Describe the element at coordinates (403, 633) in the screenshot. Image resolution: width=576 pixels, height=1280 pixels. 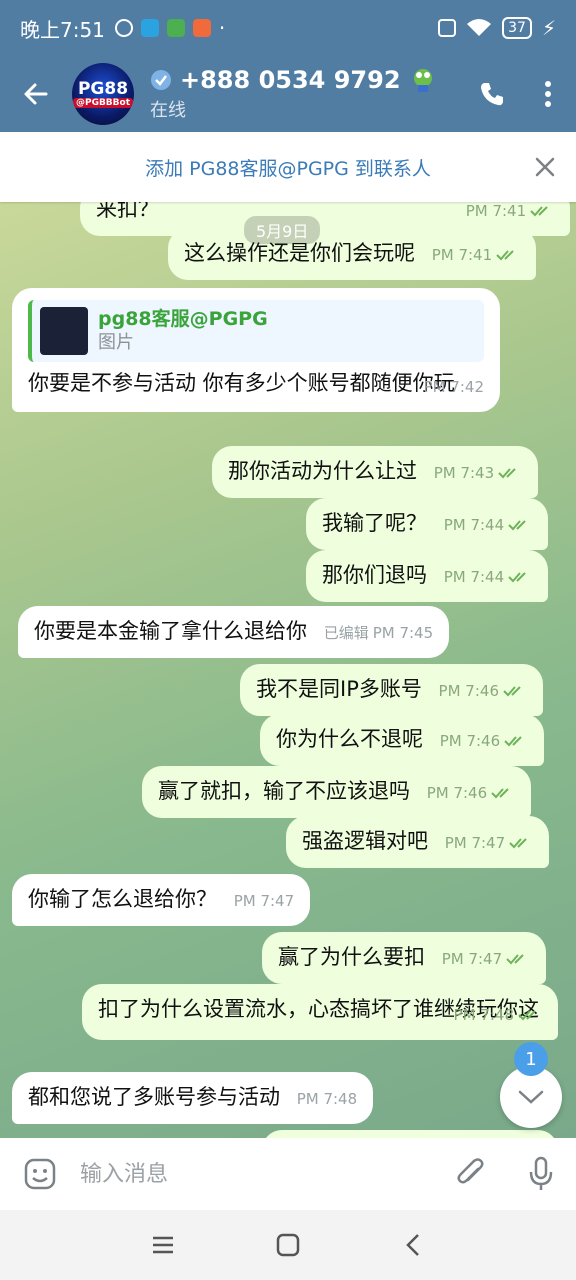
I see `message-time: PM 7:45` at that location.